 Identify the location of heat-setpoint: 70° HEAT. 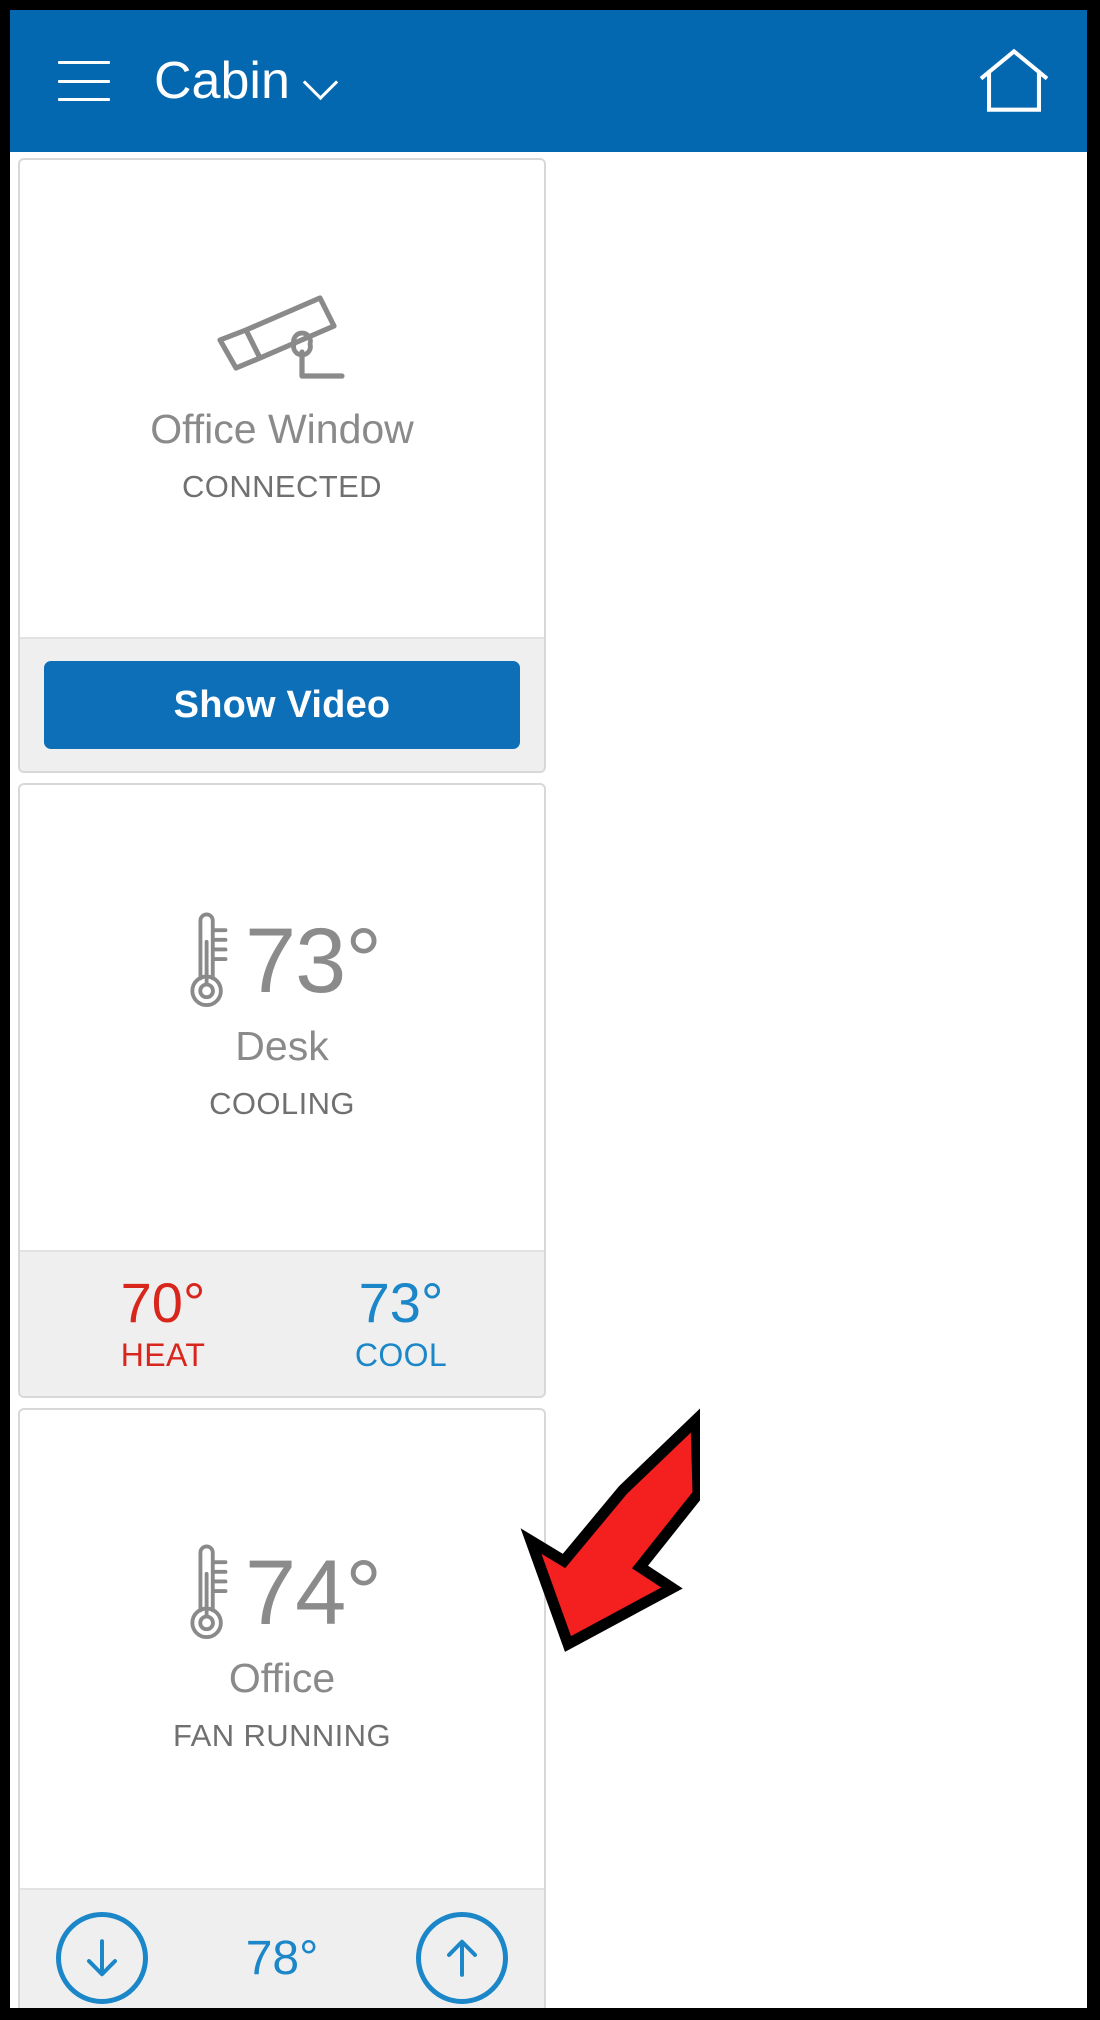
(163, 1322).